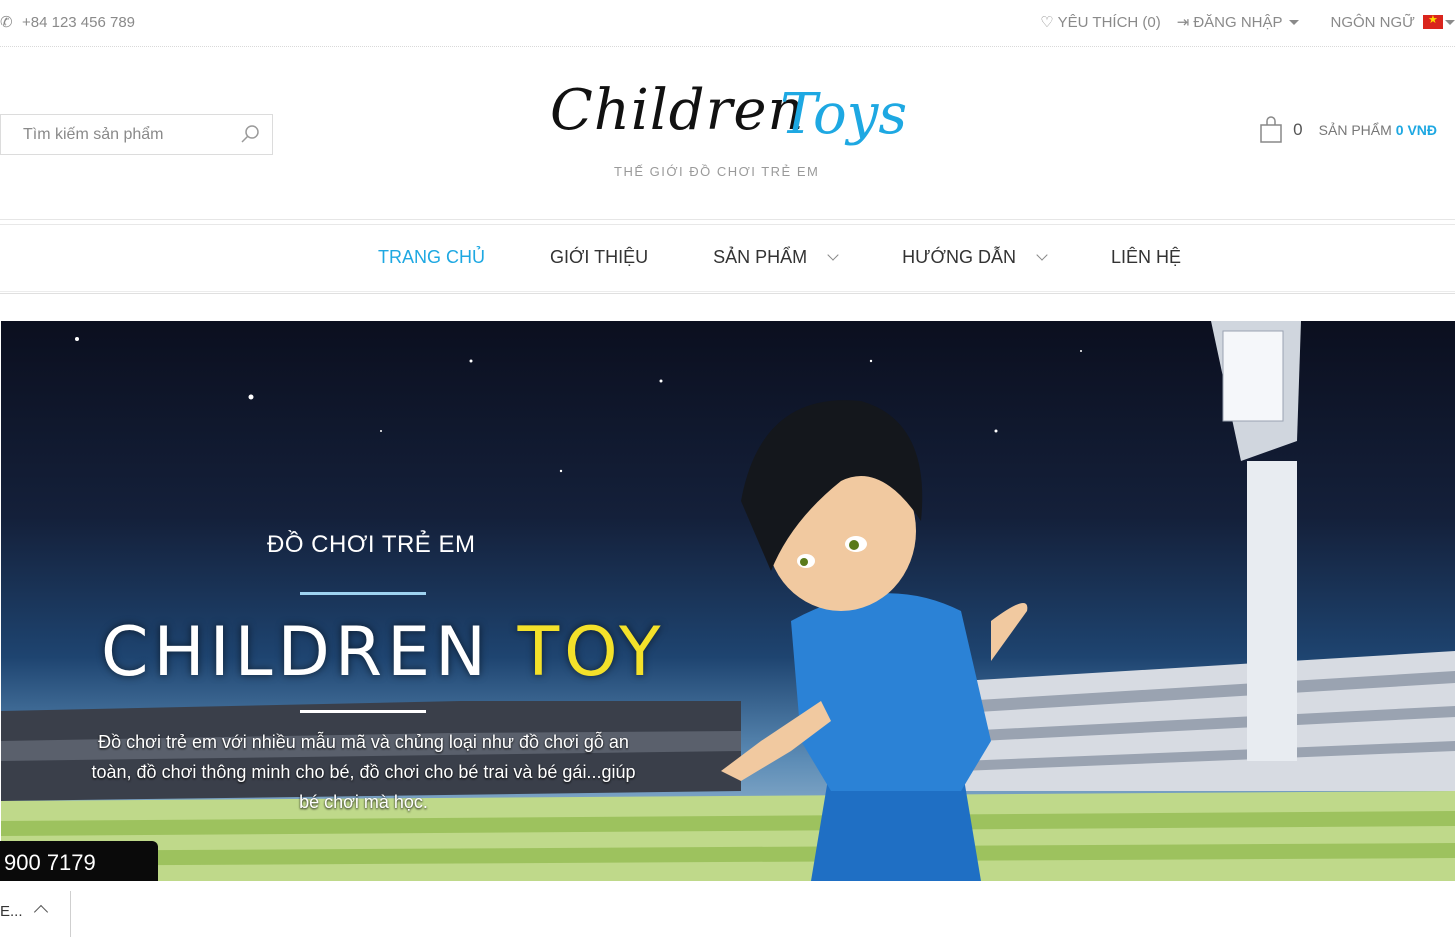  Describe the element at coordinates (760, 257) in the screenshot. I see `nav-item-label: SẢN PHẨM` at that location.